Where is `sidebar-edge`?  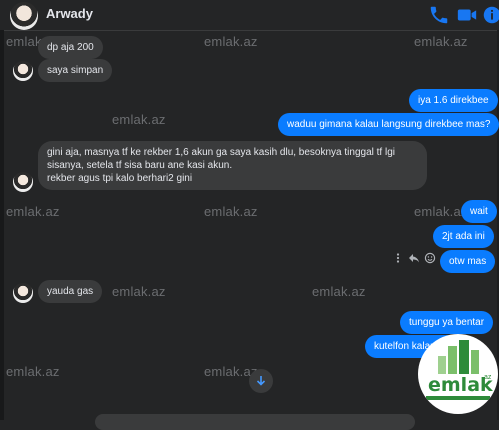 sidebar-edge is located at coordinates (2, 225).